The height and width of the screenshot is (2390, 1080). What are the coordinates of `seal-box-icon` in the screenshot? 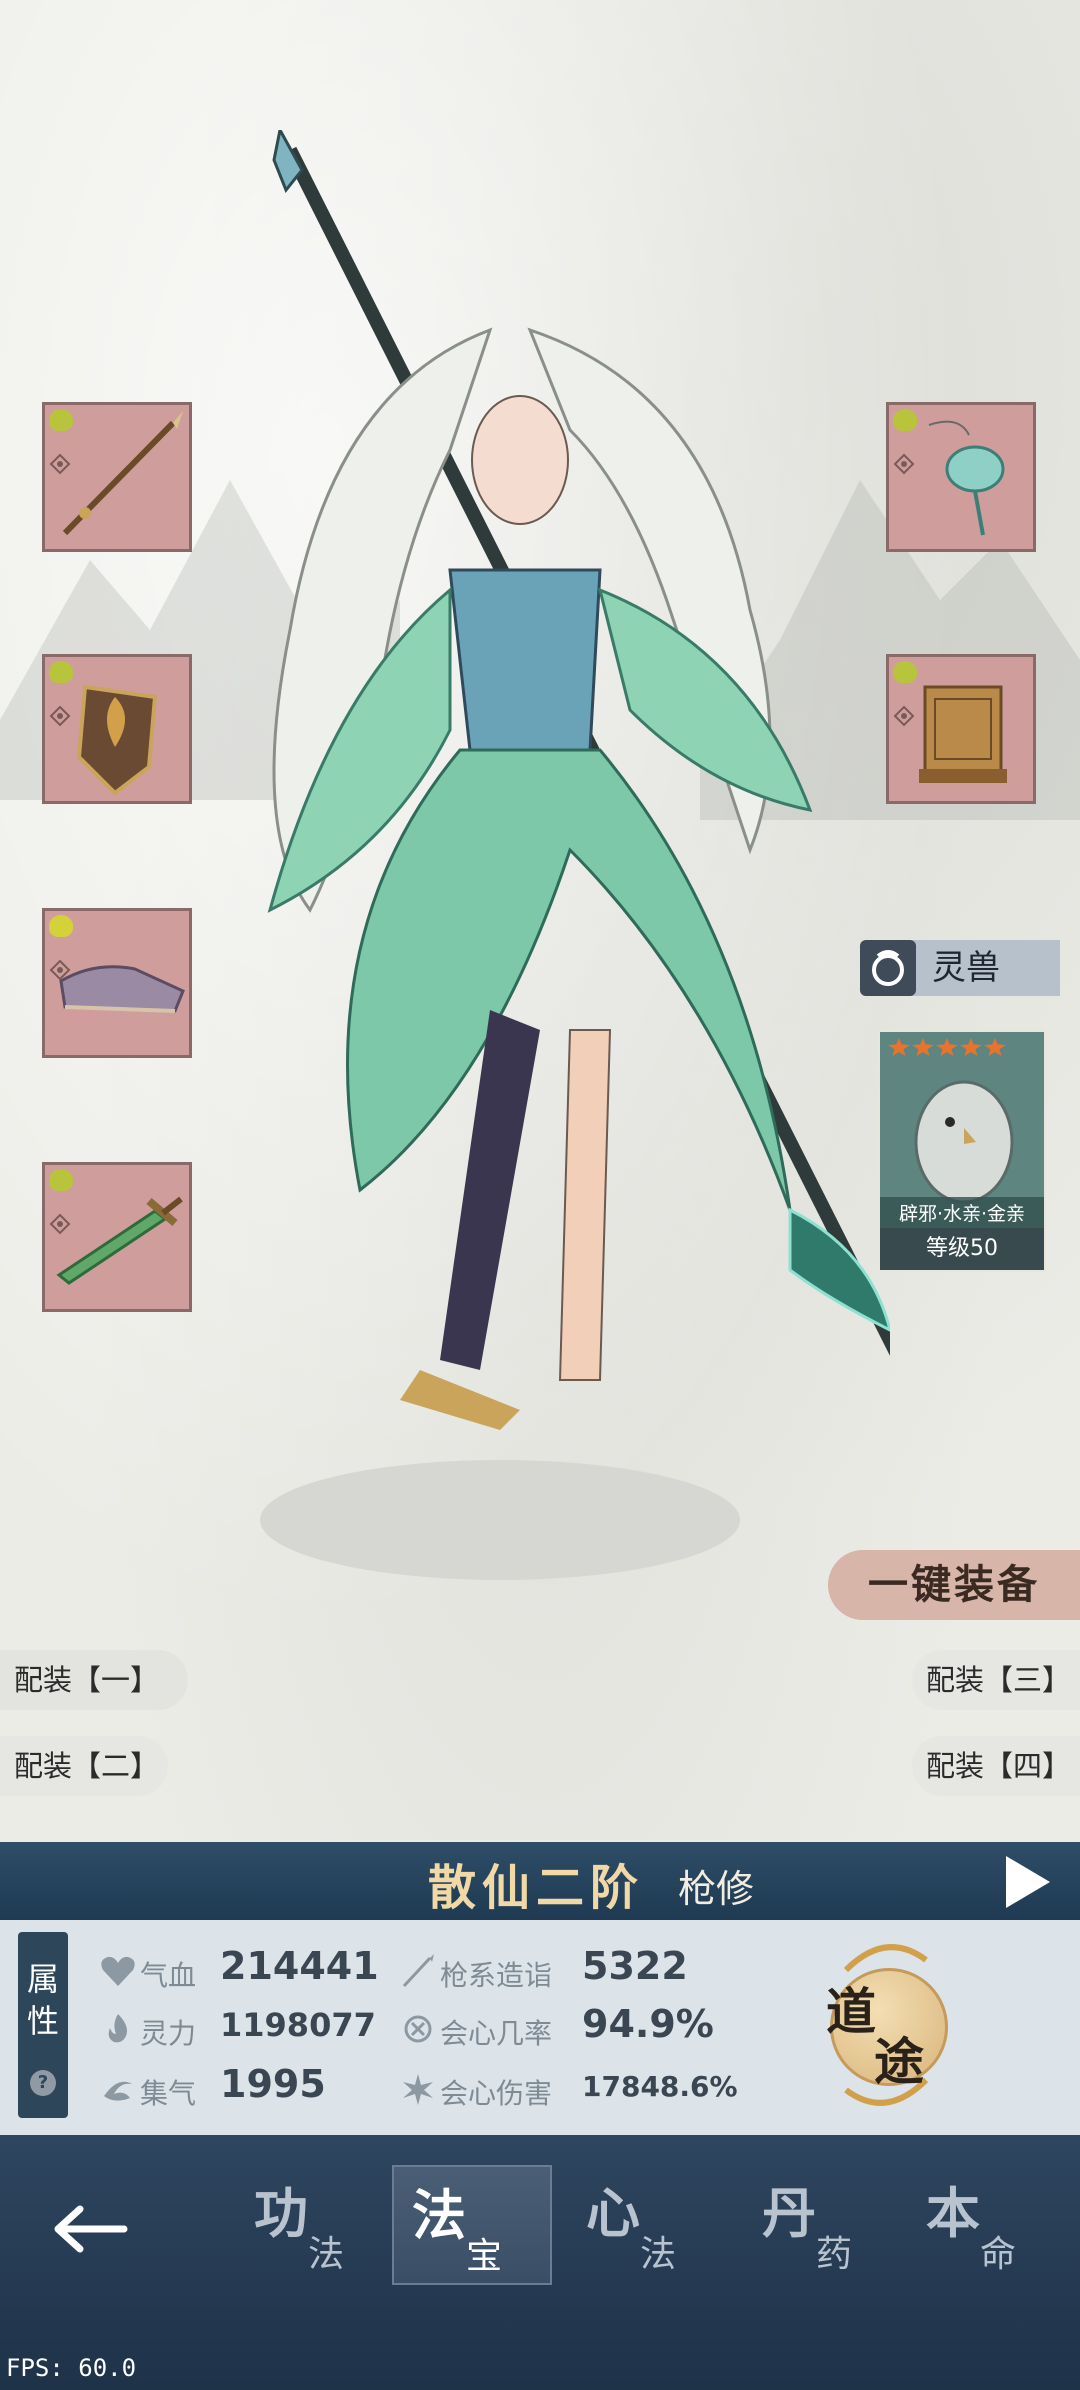 It's located at (963, 734).